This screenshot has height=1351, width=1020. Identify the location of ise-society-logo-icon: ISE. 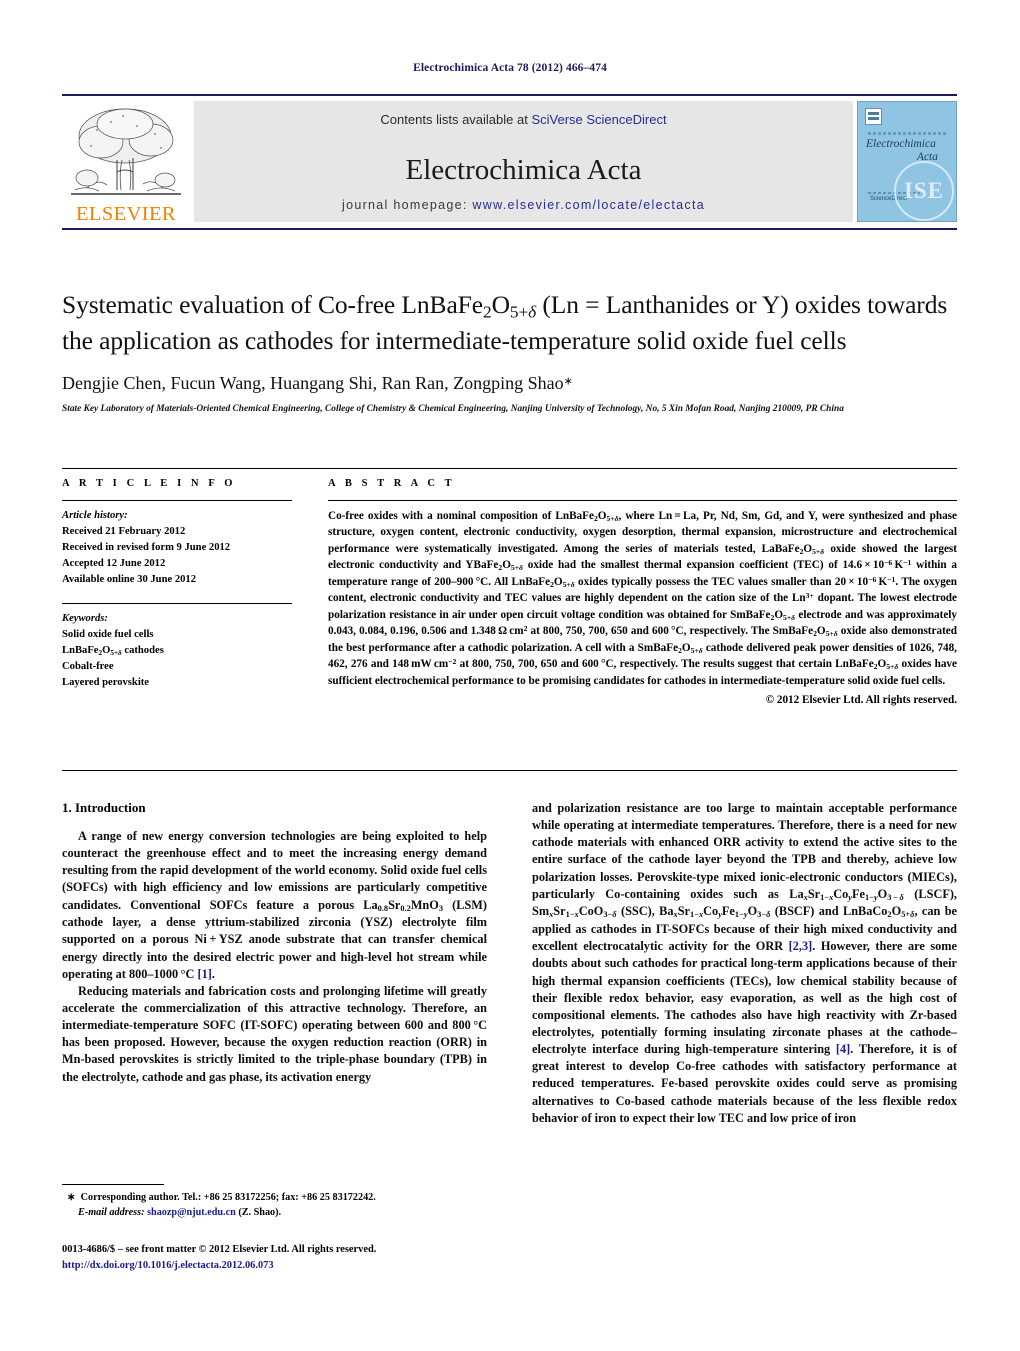
(924, 191).